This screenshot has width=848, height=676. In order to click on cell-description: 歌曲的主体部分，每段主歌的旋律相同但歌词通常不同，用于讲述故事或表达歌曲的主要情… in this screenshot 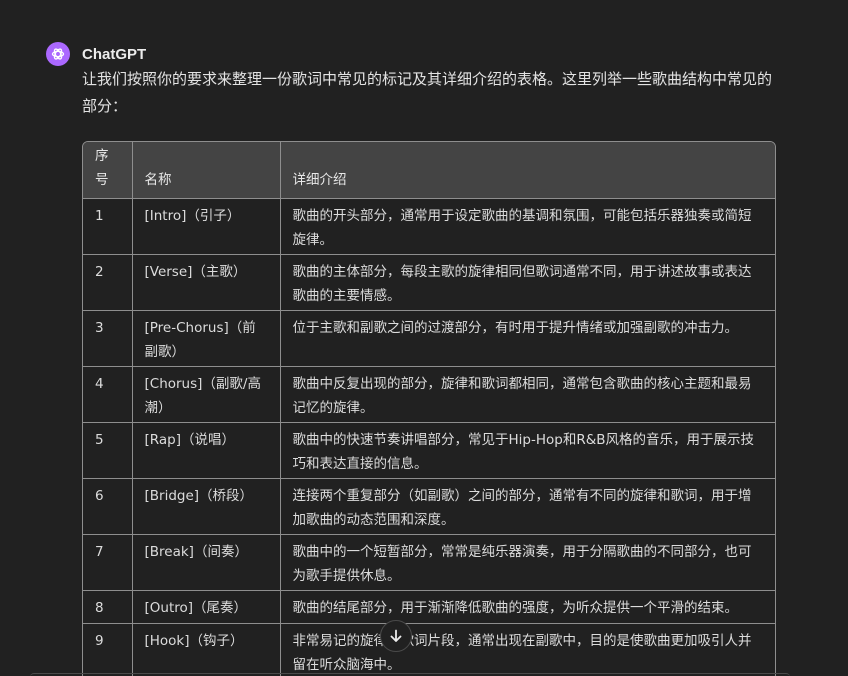, I will do `click(527, 282)`.